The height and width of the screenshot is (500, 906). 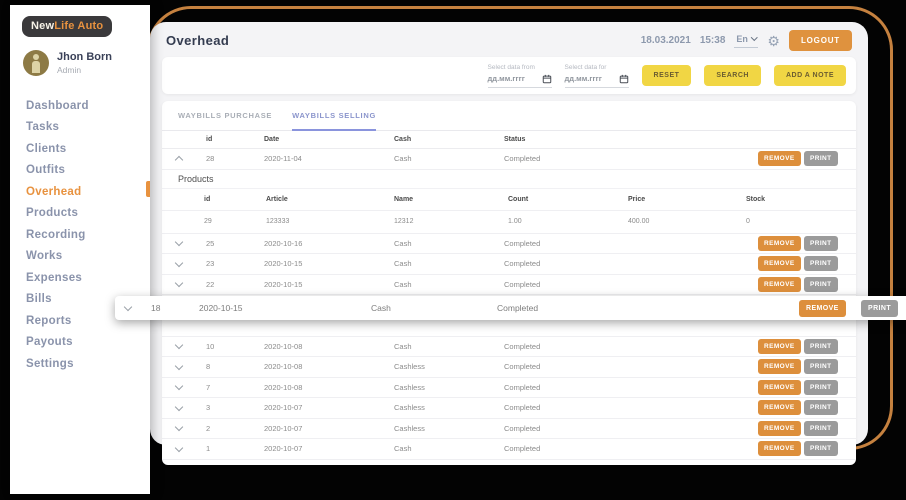 I want to click on sidebar-item-overhead: Overhead, so click(x=80, y=192).